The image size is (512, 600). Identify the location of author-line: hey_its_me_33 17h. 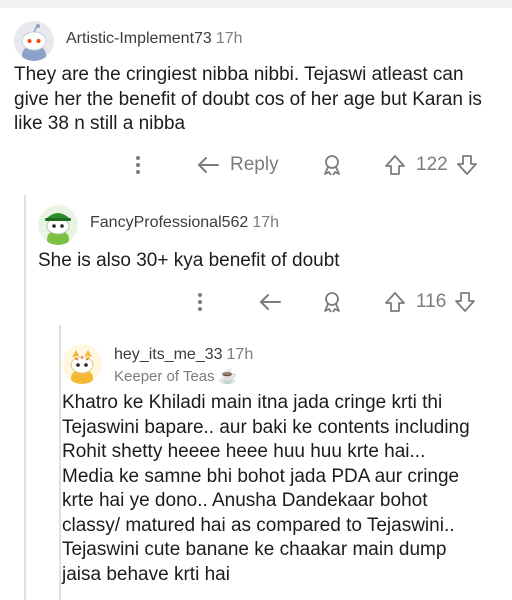
(183, 355).